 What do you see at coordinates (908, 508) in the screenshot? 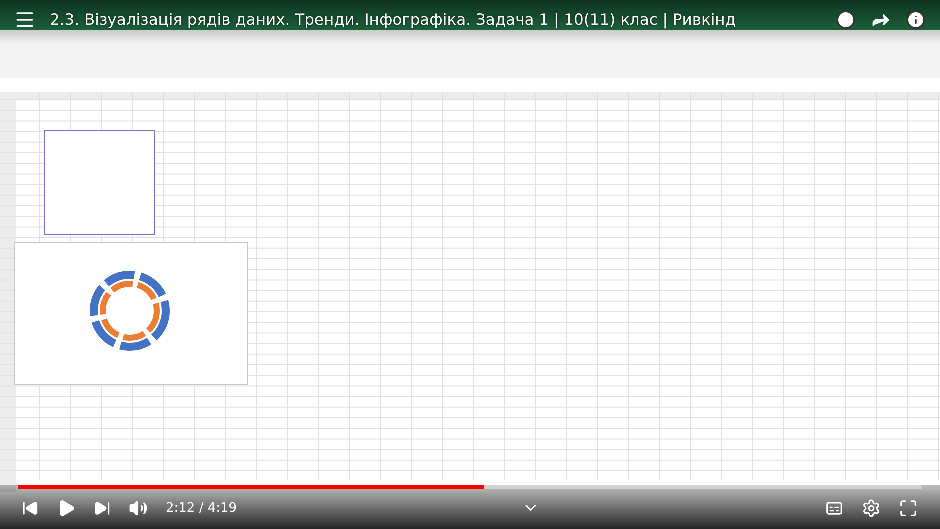
I see `fullscreen-icon` at bounding box center [908, 508].